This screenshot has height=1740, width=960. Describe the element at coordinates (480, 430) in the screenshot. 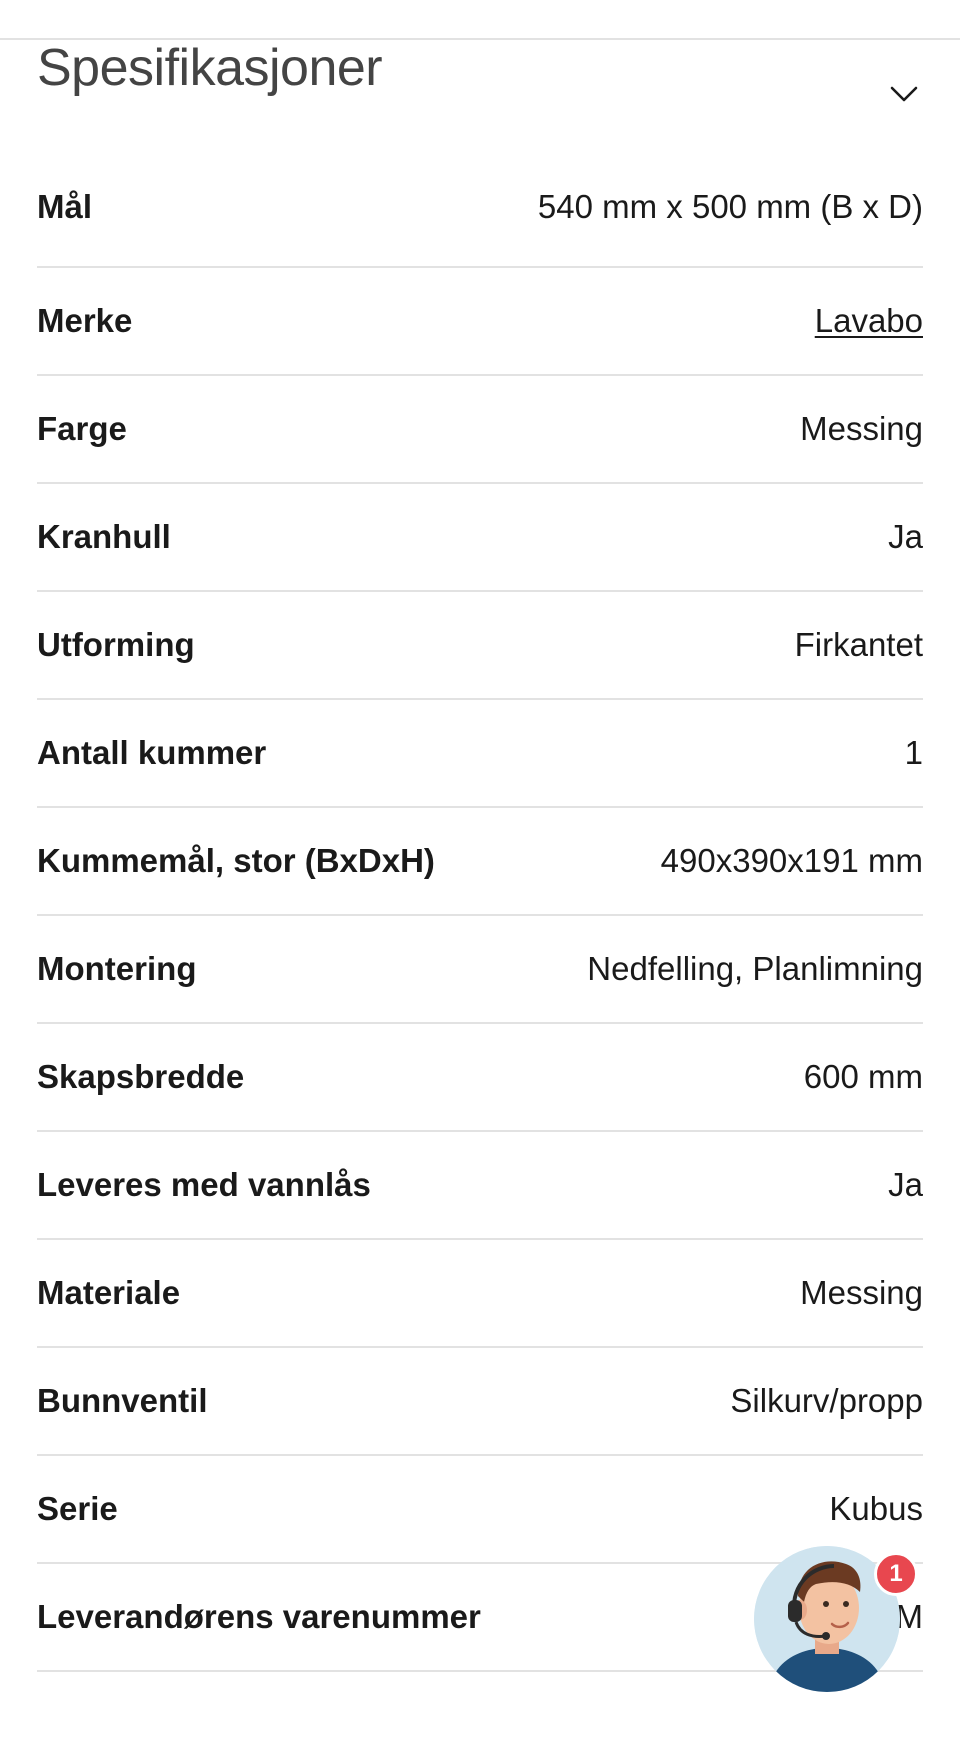

I see `spec-row-farge: Farge Messing` at that location.